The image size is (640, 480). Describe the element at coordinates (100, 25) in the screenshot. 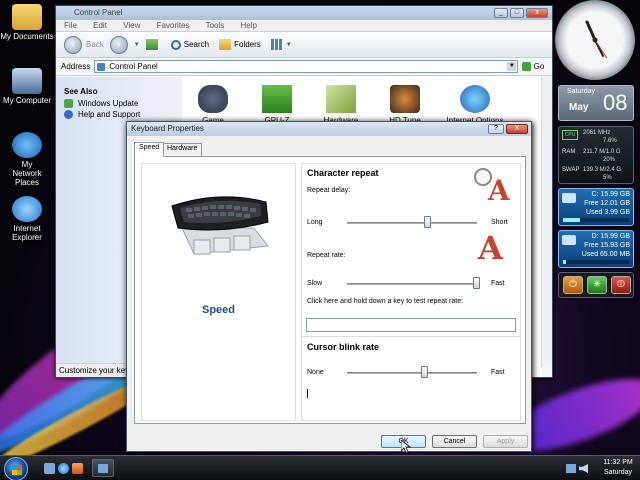

I see `menu-edit: Edit` at that location.